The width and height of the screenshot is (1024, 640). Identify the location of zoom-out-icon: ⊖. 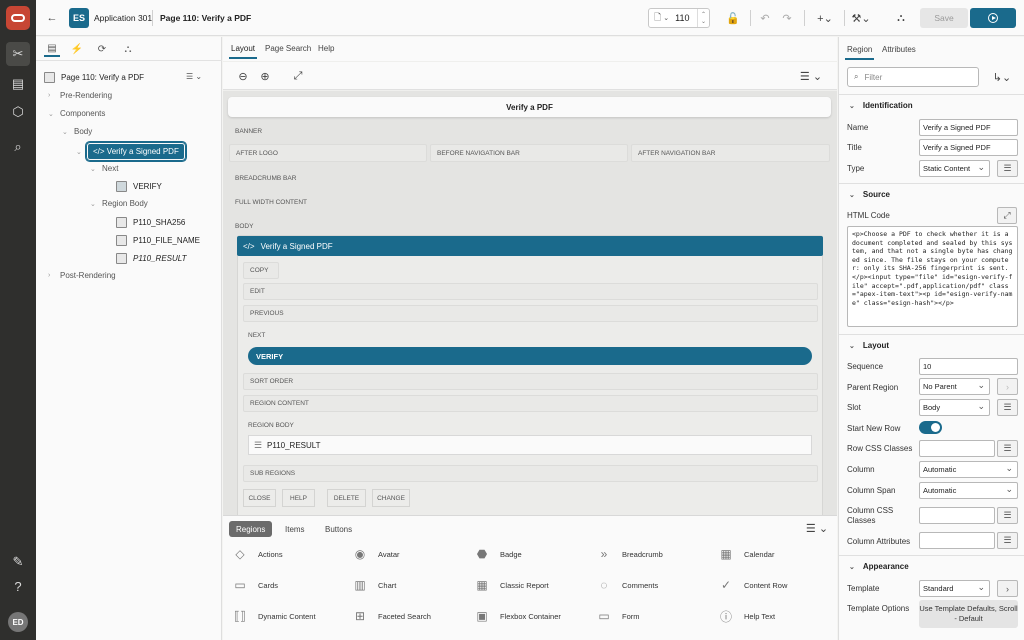
(243, 76).